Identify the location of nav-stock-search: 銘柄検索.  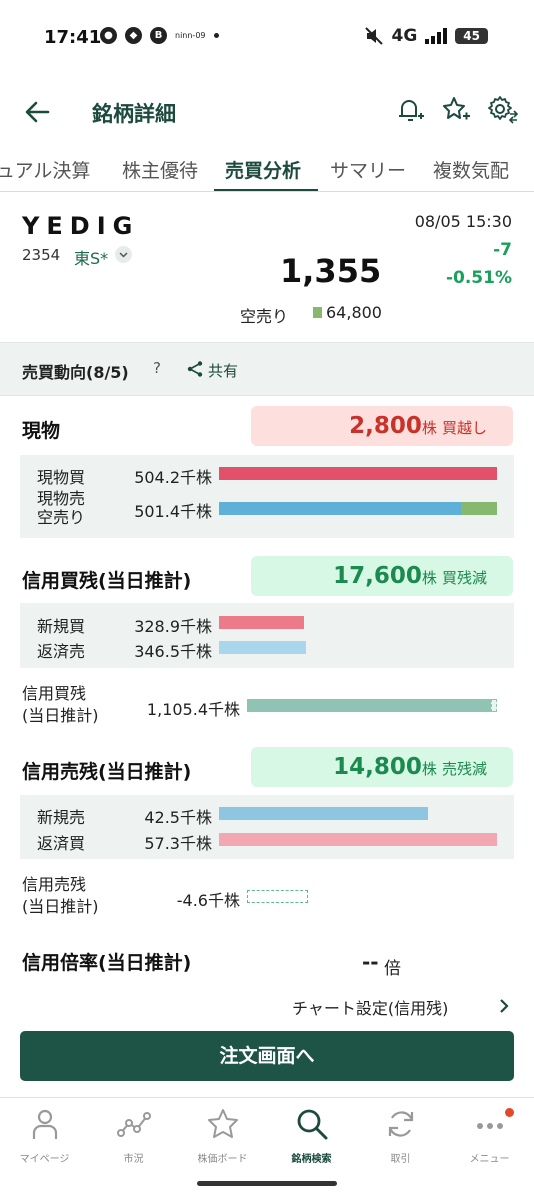
(311, 1135).